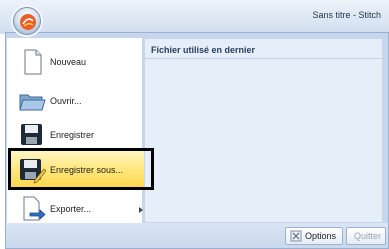  Describe the element at coordinates (68, 62) in the screenshot. I see `menu-item-label: Nouveau` at that location.